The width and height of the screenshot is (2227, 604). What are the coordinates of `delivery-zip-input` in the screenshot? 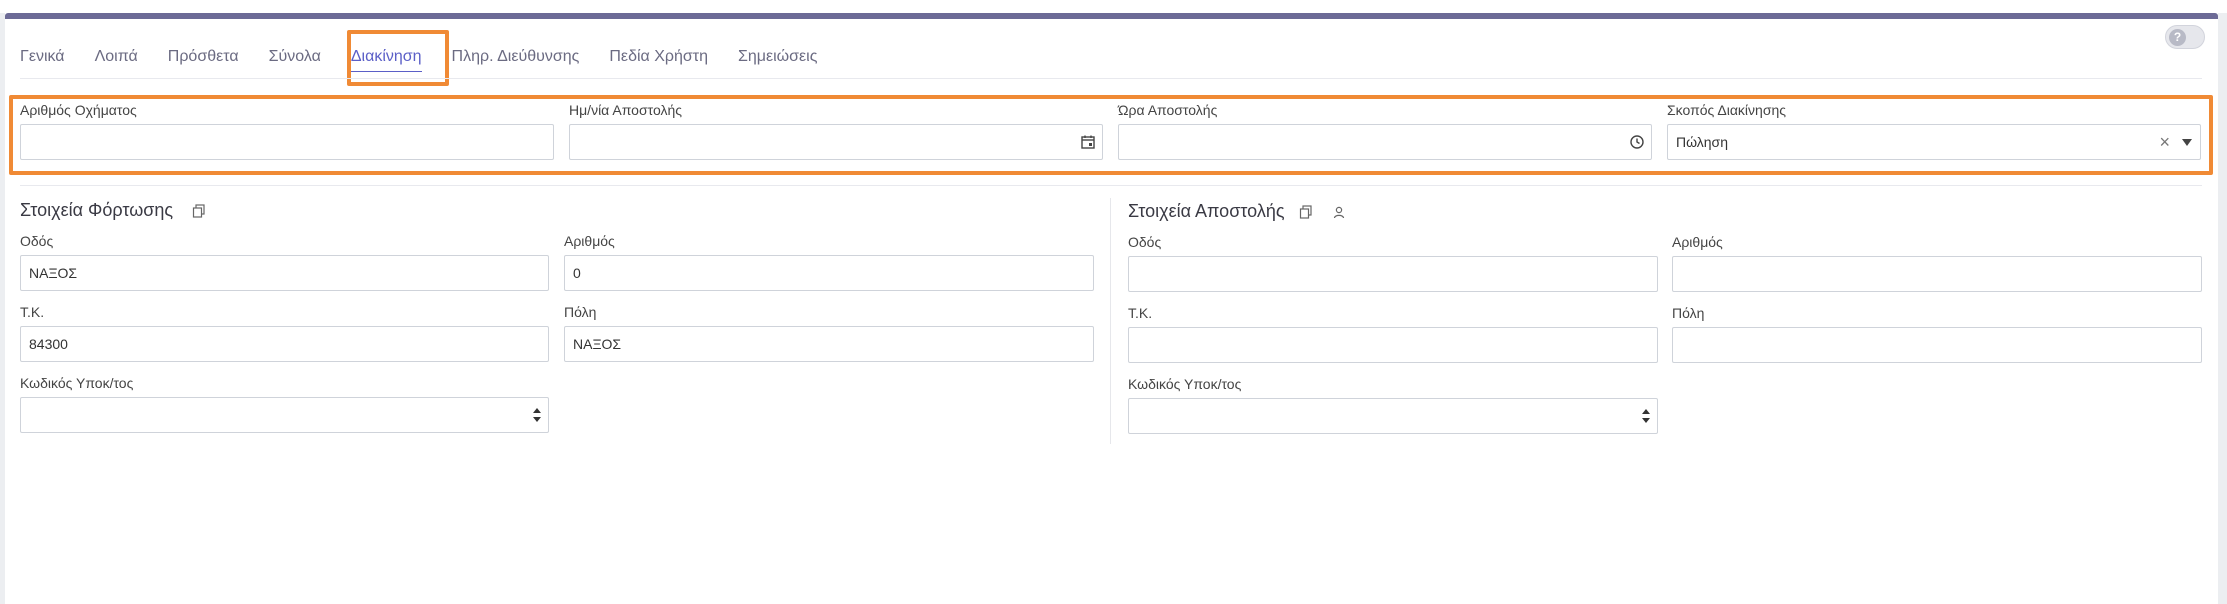 It's located at (1393, 345).